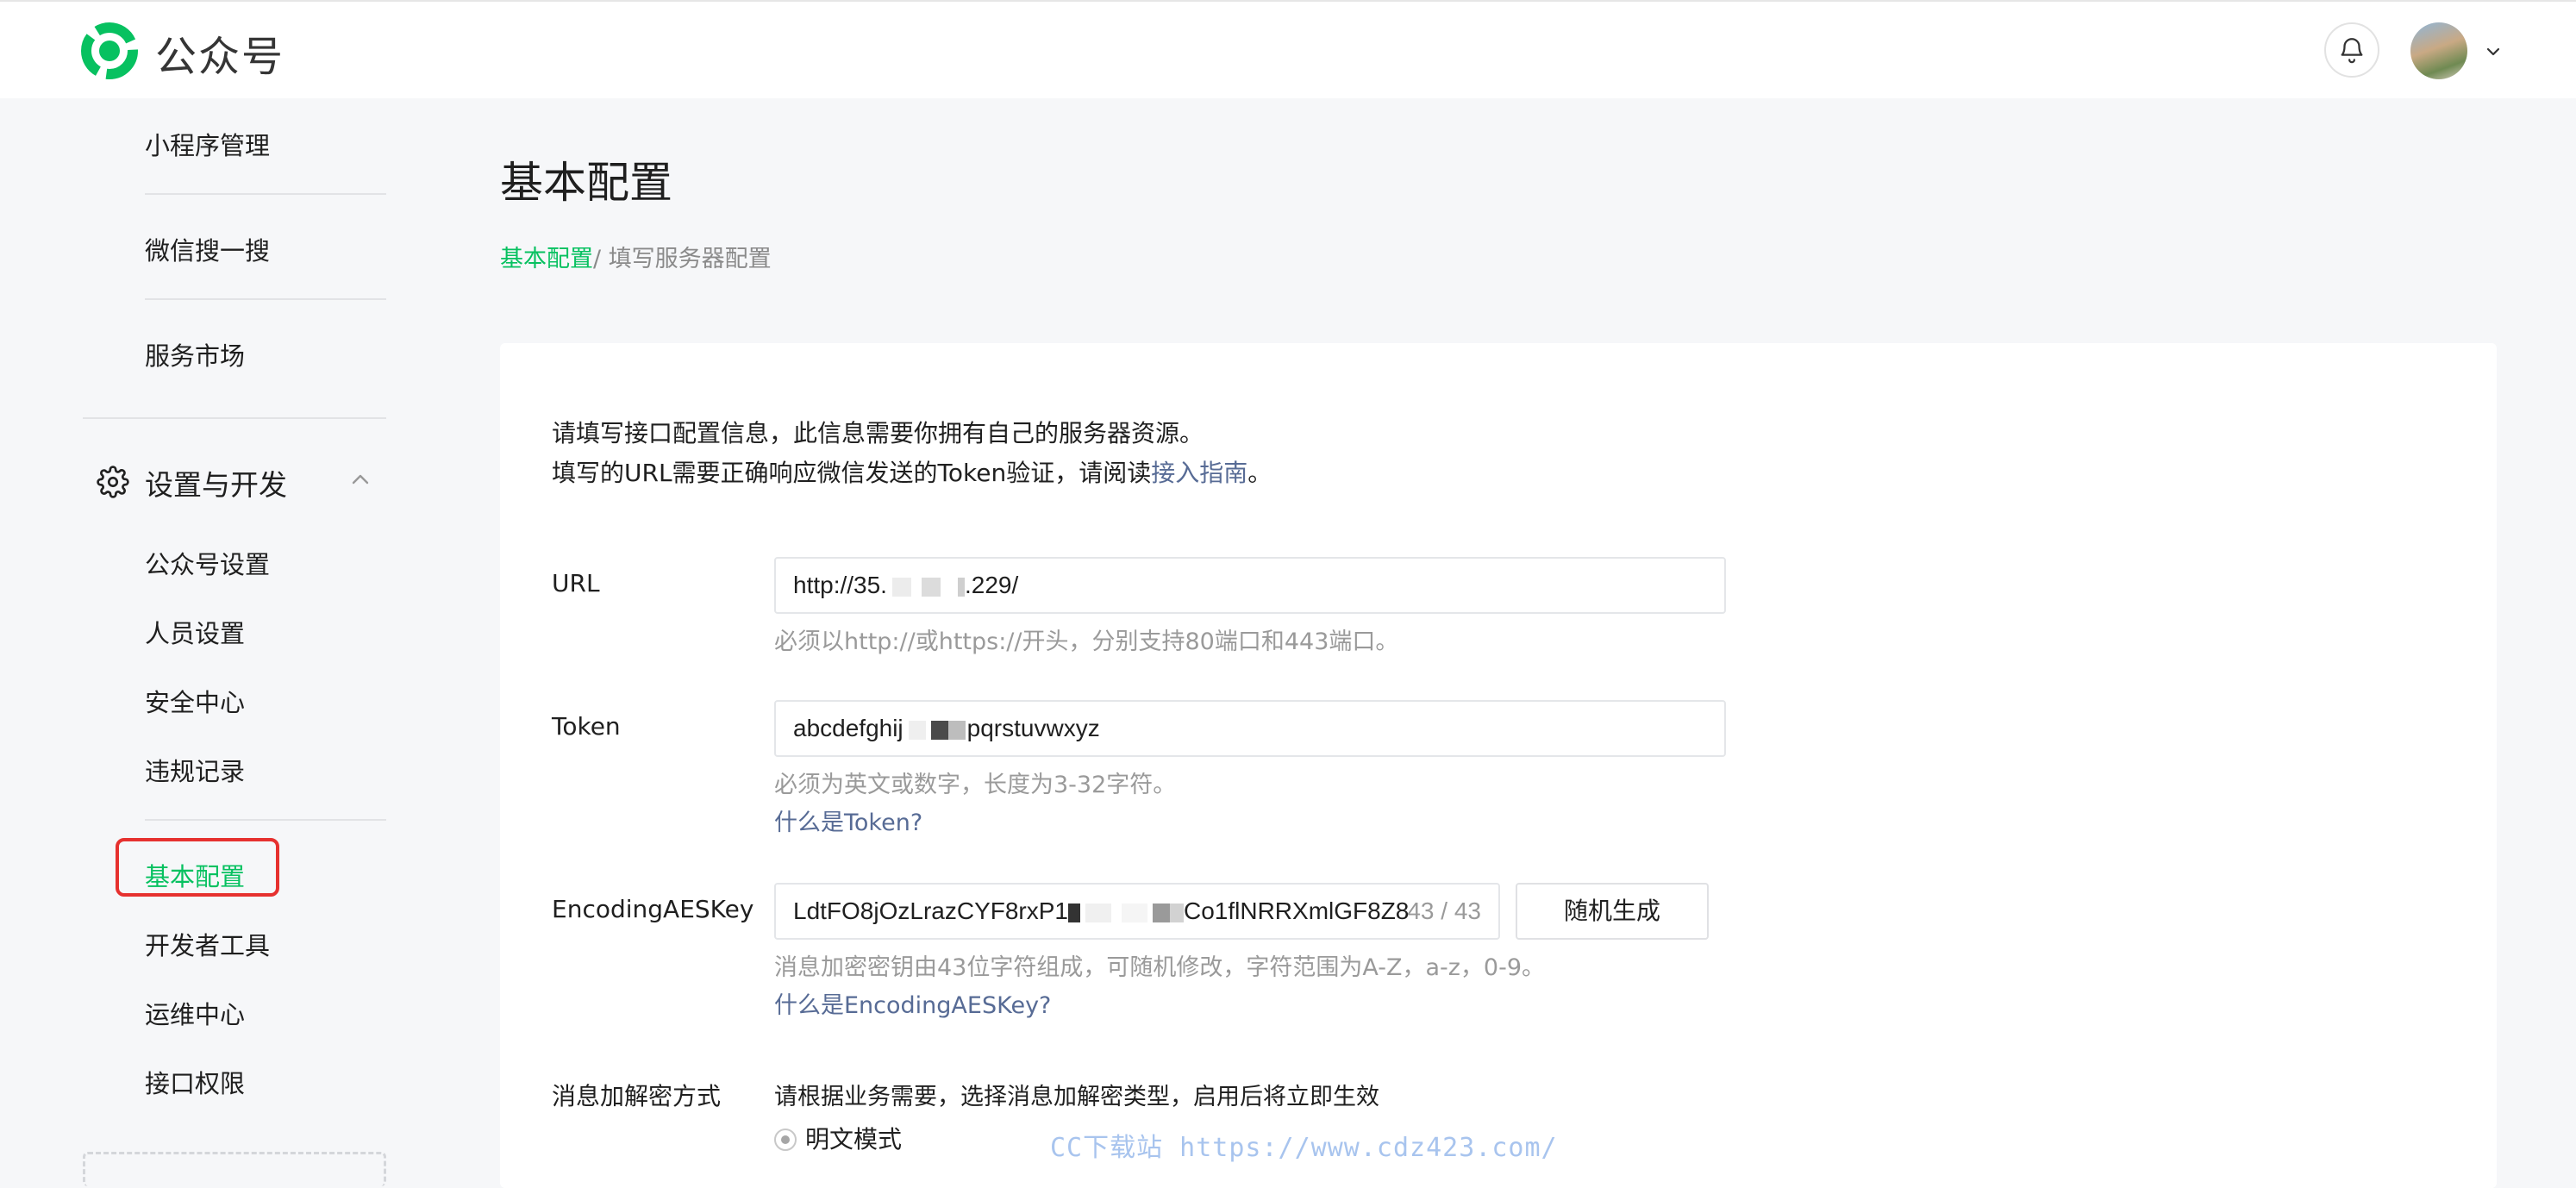  I want to click on sidebar-item-miniprogram: 小程序管理, so click(207, 144).